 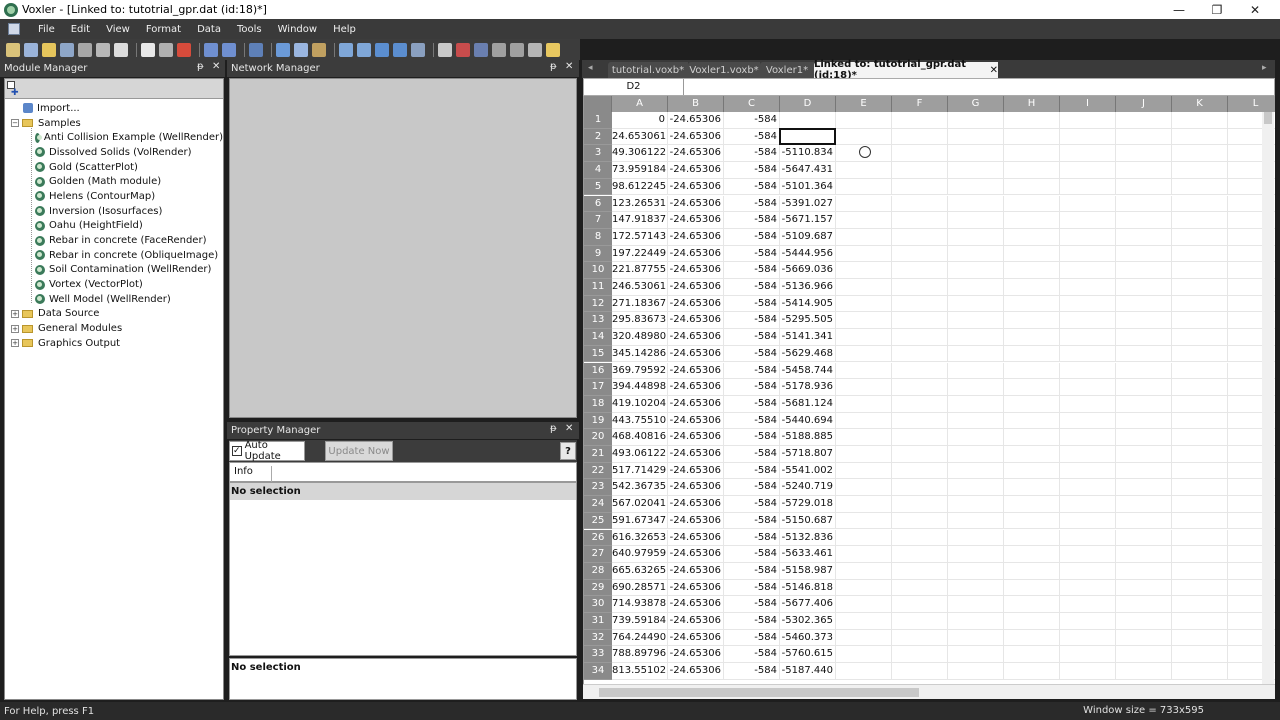 I want to click on tree-item-sample: Vortex (VectorPlot), so click(x=114, y=284).